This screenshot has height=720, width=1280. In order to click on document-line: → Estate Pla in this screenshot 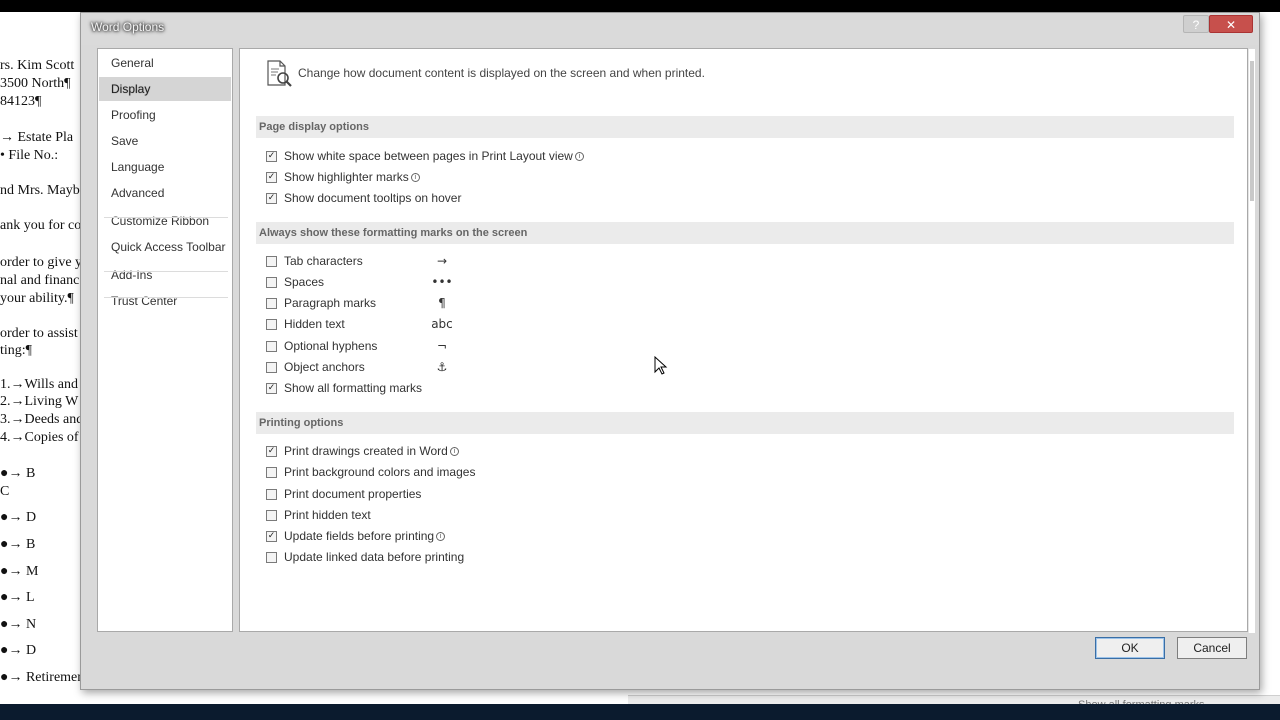, I will do `click(37, 137)`.